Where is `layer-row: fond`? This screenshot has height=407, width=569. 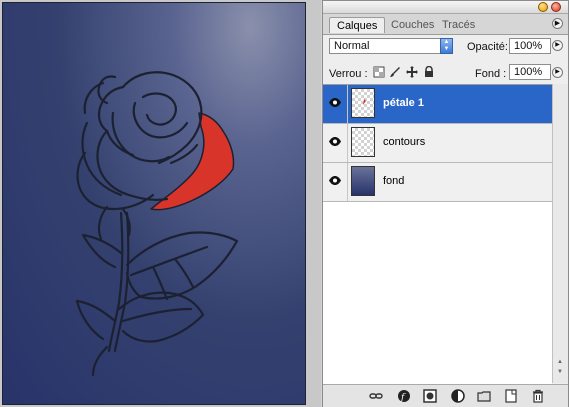 layer-row: fond is located at coordinates (437, 182).